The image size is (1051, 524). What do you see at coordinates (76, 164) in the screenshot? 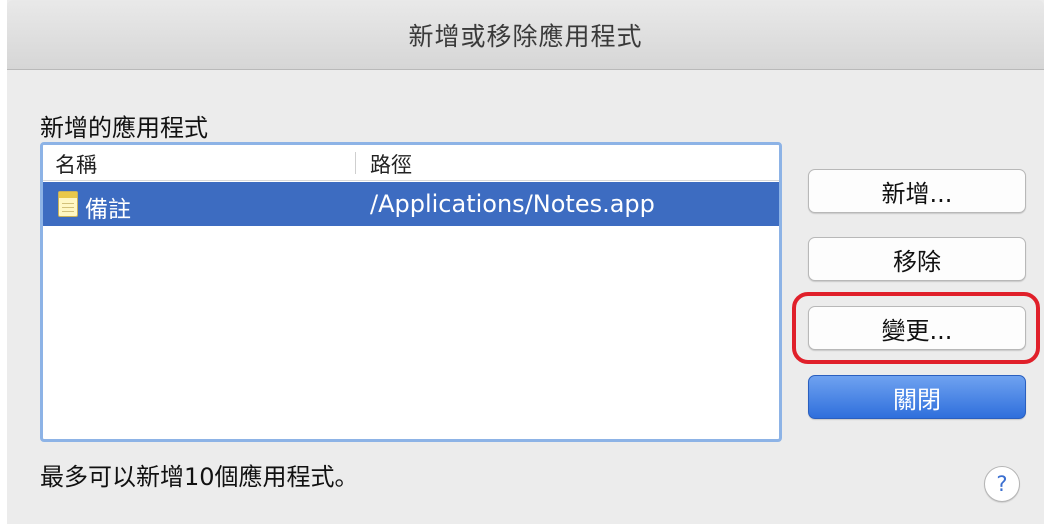
I see `column-header-name: 名稱` at bounding box center [76, 164].